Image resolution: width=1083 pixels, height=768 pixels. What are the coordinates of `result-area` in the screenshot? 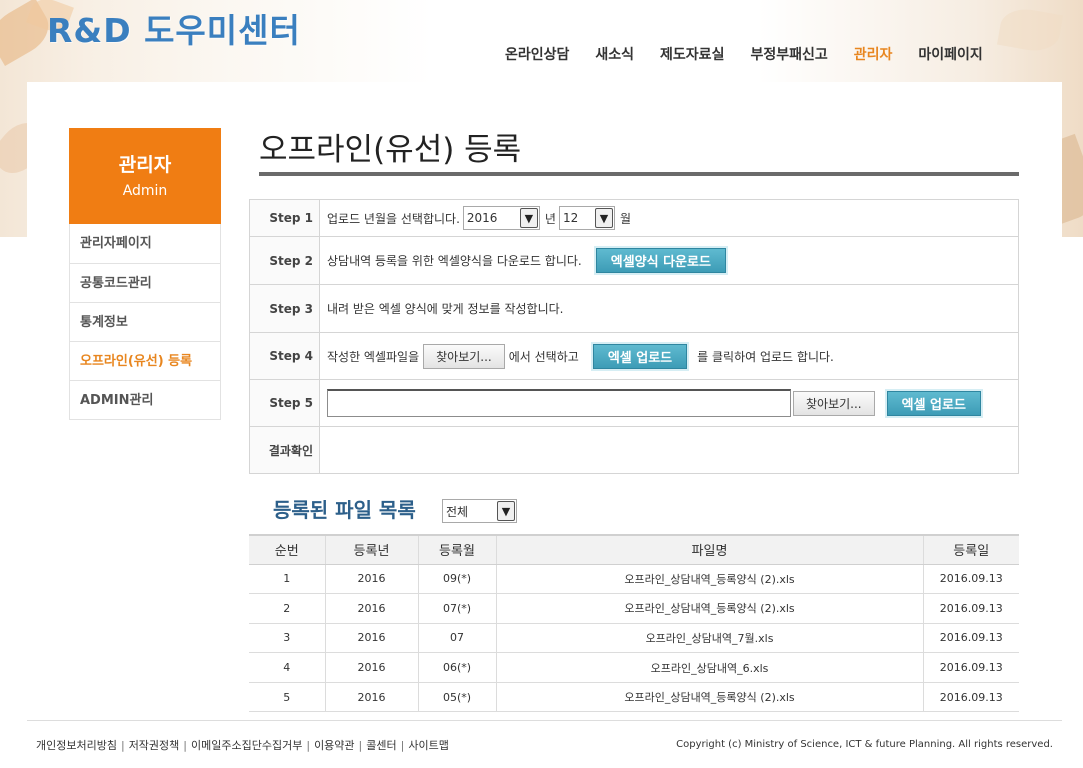 It's located at (669, 450).